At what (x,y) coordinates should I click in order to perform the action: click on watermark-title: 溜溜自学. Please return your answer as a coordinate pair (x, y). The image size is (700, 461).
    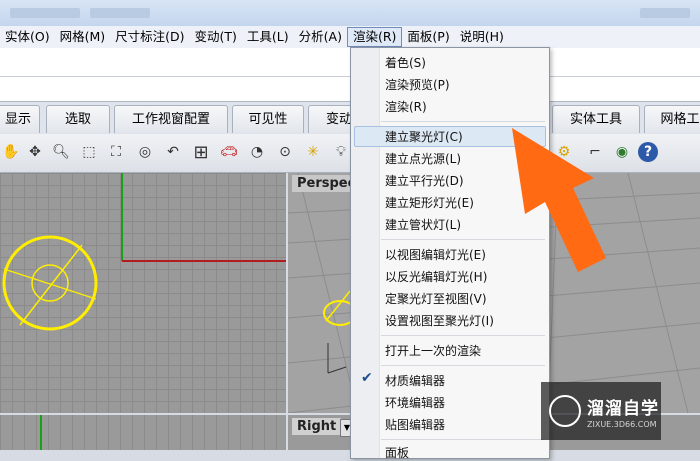
    Looking at the image, I should click on (623, 409).